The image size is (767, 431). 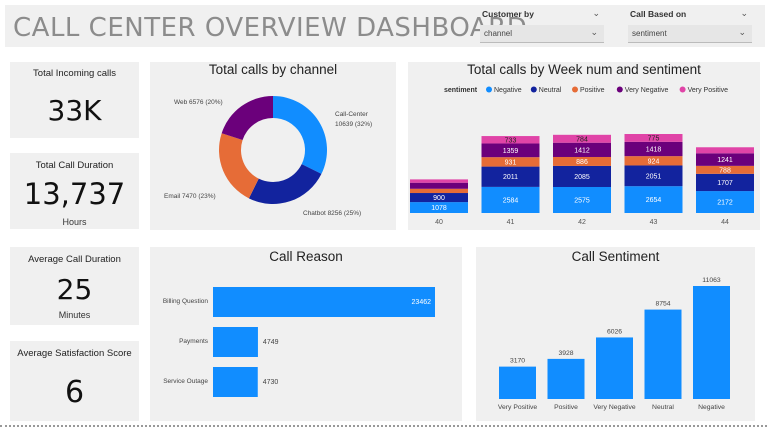 I want to click on slicer-label: Call Based on, so click(x=658, y=14).